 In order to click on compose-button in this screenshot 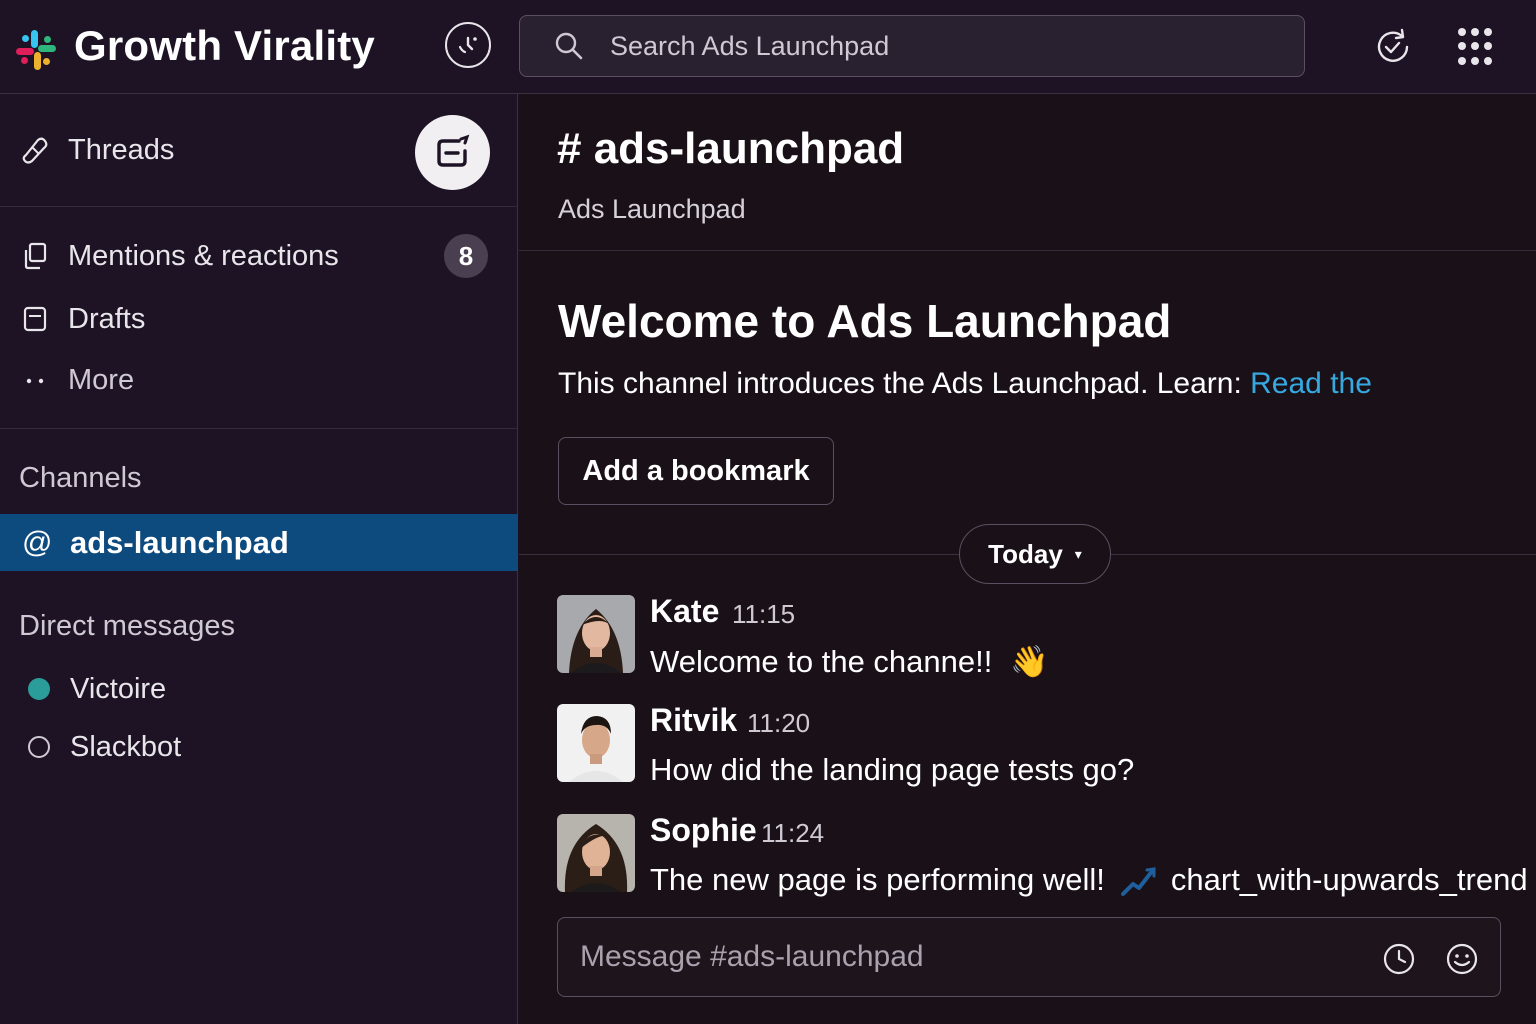, I will do `click(452, 152)`.